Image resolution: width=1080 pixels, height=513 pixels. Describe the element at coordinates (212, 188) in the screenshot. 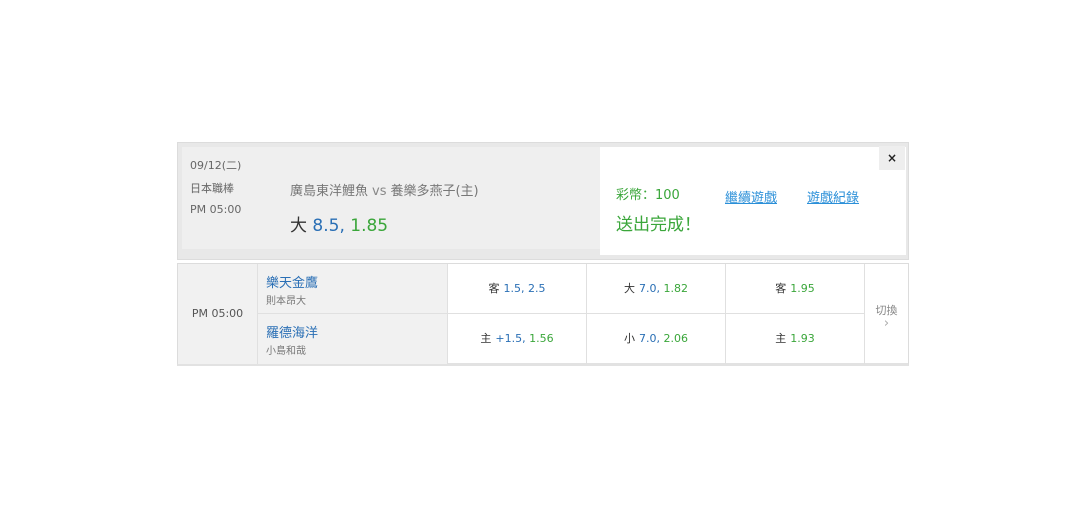

I see `league-name: 日本職棒` at that location.